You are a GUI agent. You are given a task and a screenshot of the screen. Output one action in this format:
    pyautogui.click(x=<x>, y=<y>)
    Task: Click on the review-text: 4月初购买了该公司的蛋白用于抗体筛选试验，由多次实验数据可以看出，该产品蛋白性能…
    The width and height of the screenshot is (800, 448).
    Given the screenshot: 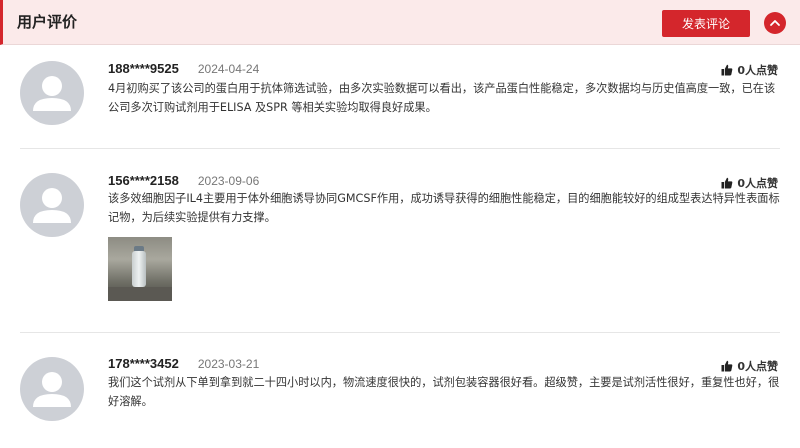 What is the action you would take?
    pyautogui.click(x=442, y=98)
    